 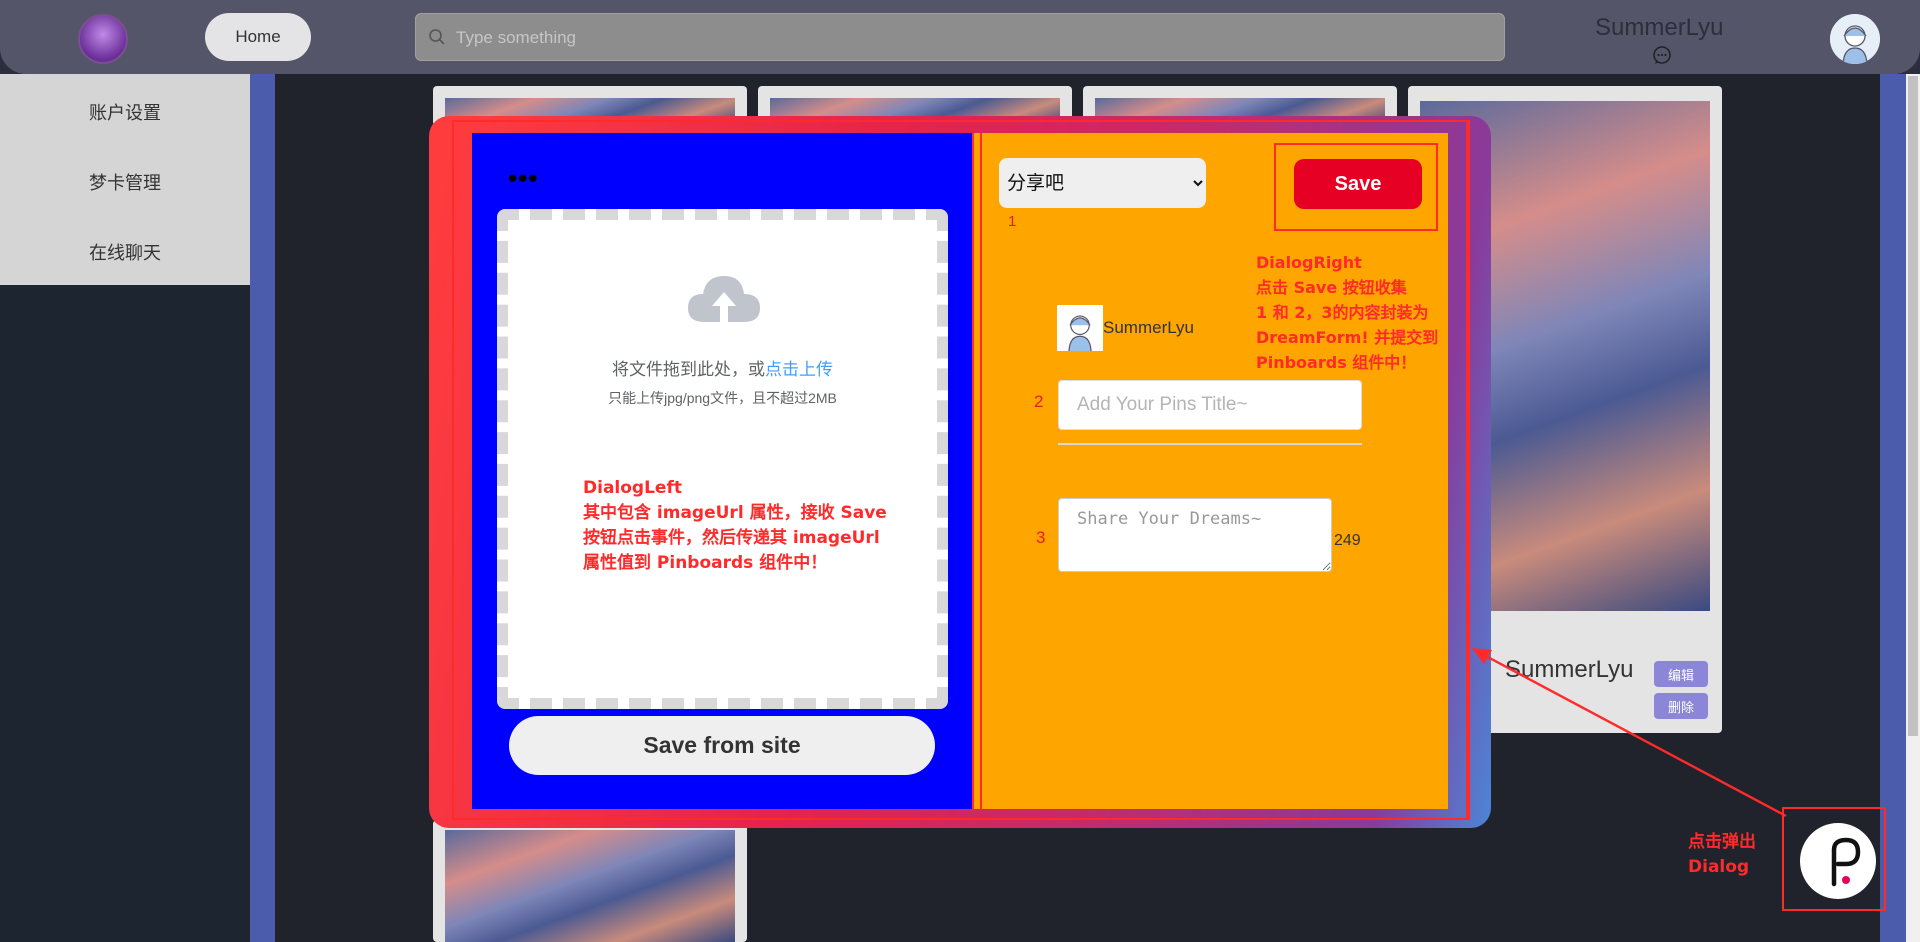 I want to click on user-avatar, so click(x=1855, y=39).